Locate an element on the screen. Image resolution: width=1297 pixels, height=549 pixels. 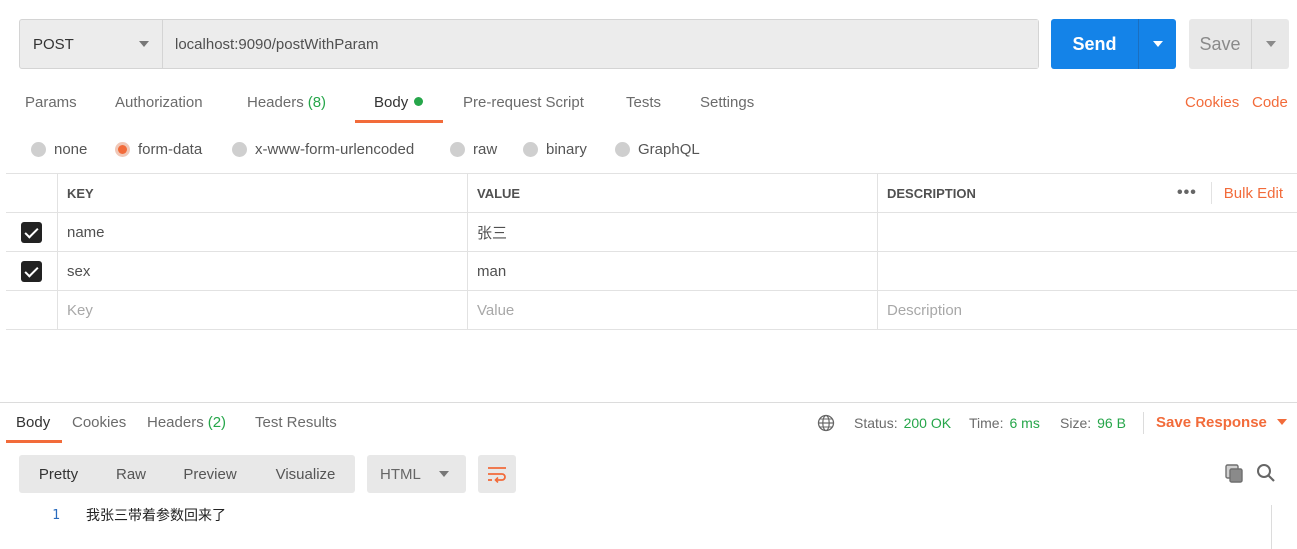
value-cell: 张三 is located at coordinates (672, 232).